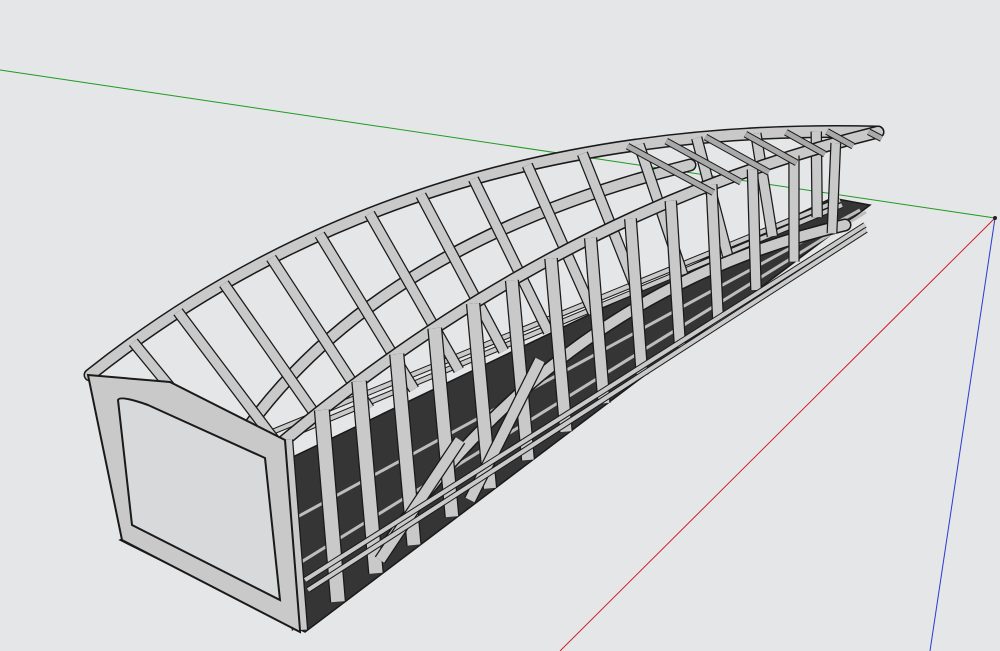 The image size is (1000, 651). Describe the element at coordinates (193, 503) in the screenshot. I see `end-portal-frame` at that location.